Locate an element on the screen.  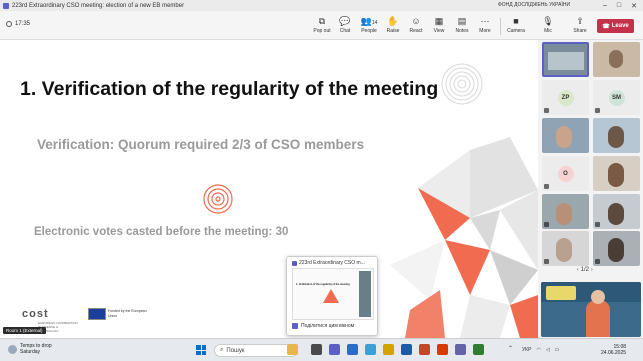
room-label: Room 1 (External) is located at coordinates (24, 330).